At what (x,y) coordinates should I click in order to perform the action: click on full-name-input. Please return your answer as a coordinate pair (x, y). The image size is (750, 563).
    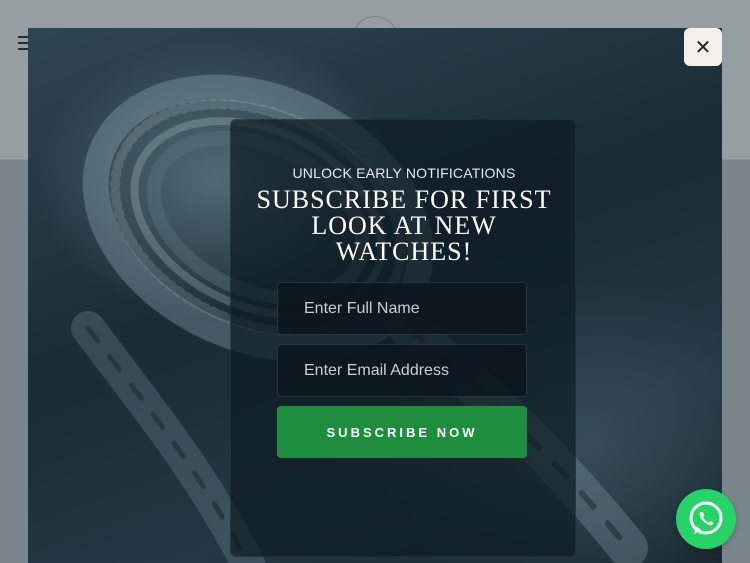
    Looking at the image, I should click on (402, 308).